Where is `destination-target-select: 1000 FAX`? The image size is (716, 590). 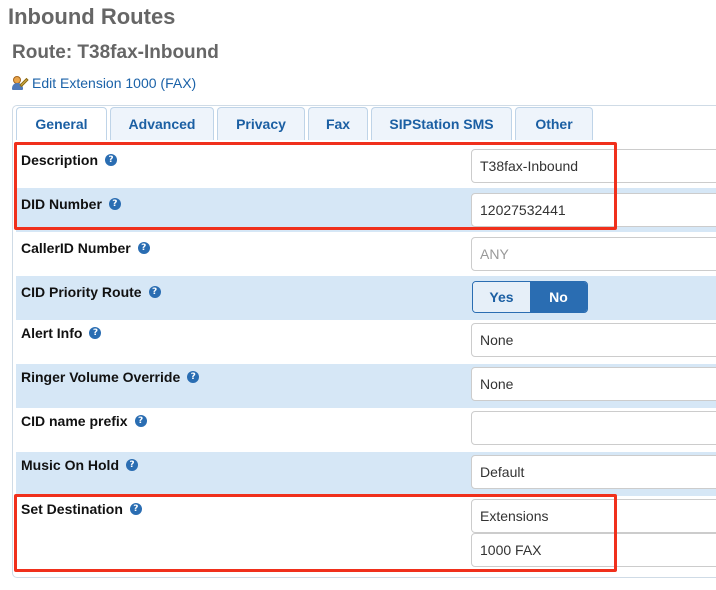 destination-target-select: 1000 FAX is located at coordinates (593, 550).